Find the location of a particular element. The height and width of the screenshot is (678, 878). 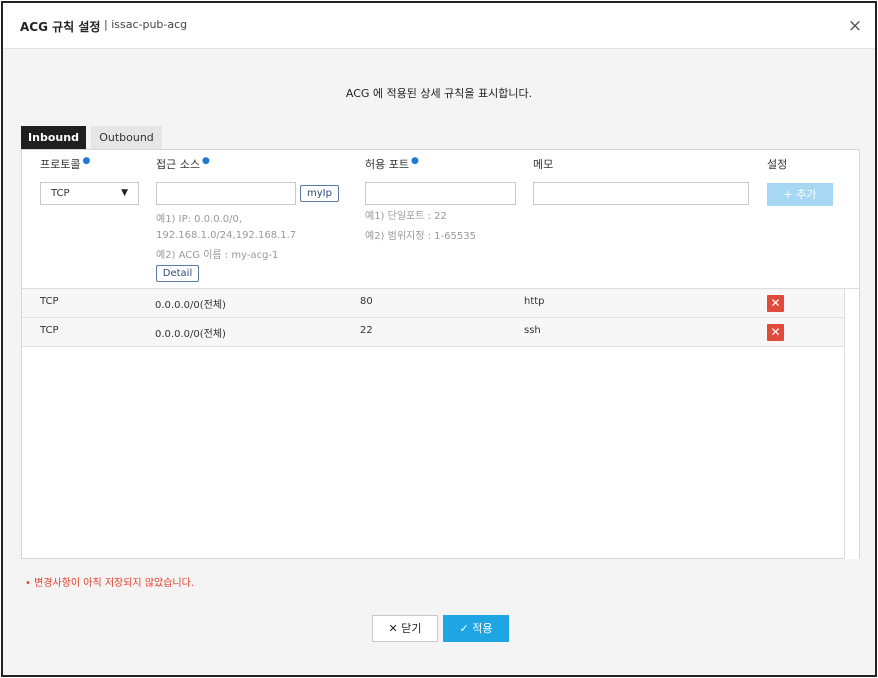

header-source-label: 접근 소스 is located at coordinates (178, 164).